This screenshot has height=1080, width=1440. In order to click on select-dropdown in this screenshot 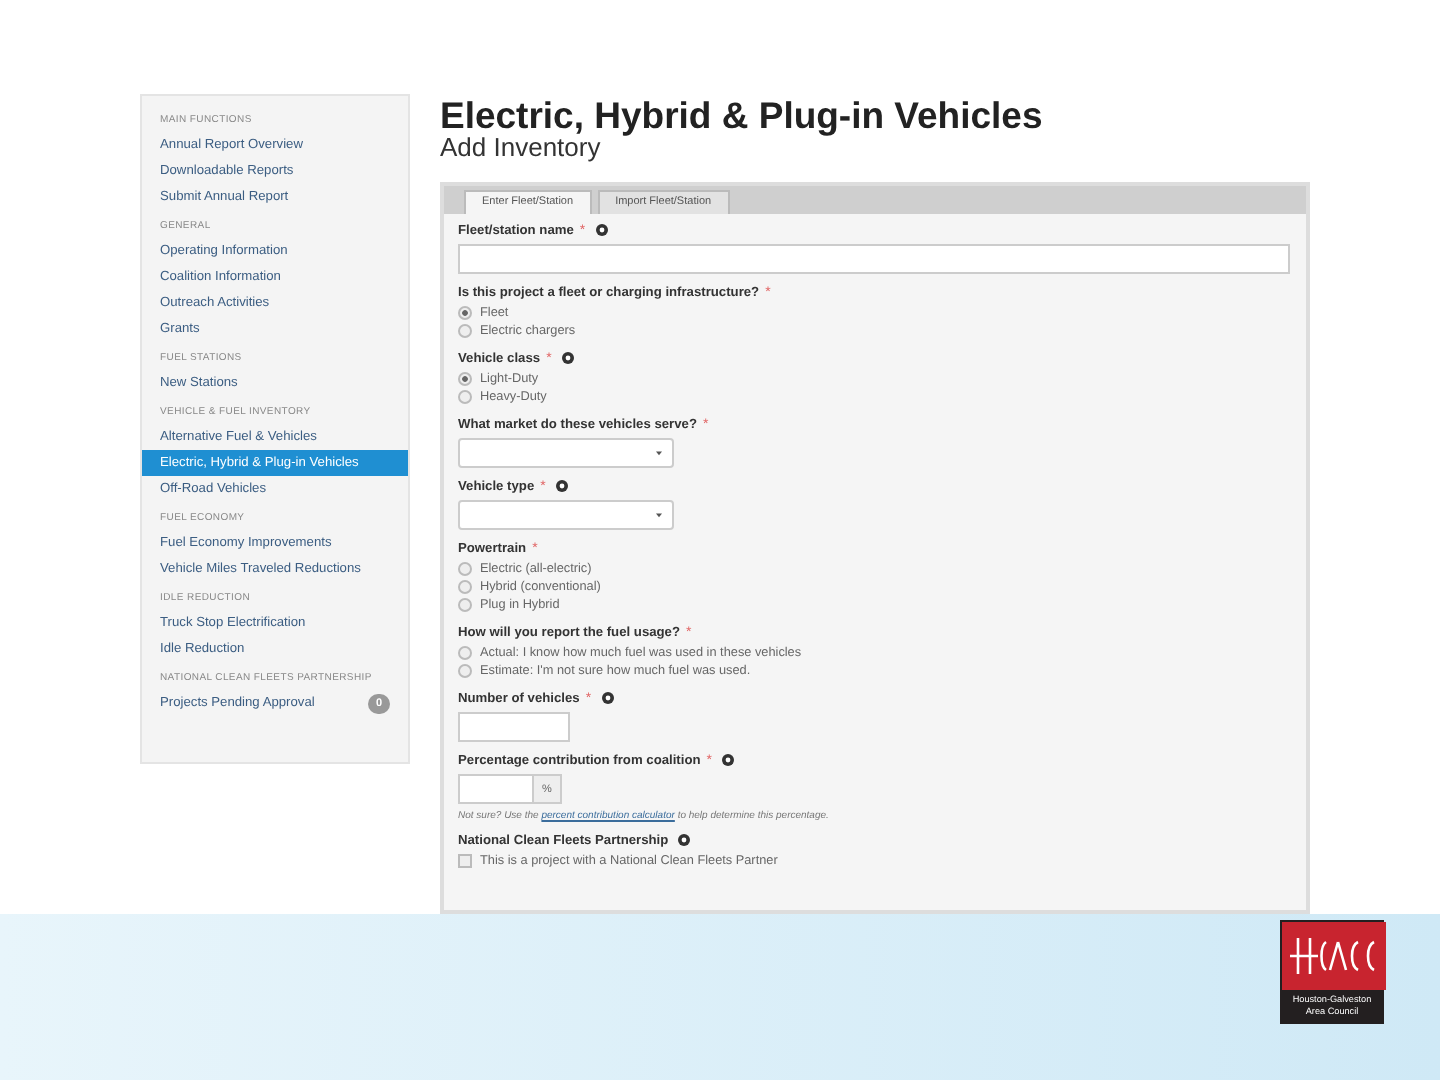, I will do `click(566, 453)`.